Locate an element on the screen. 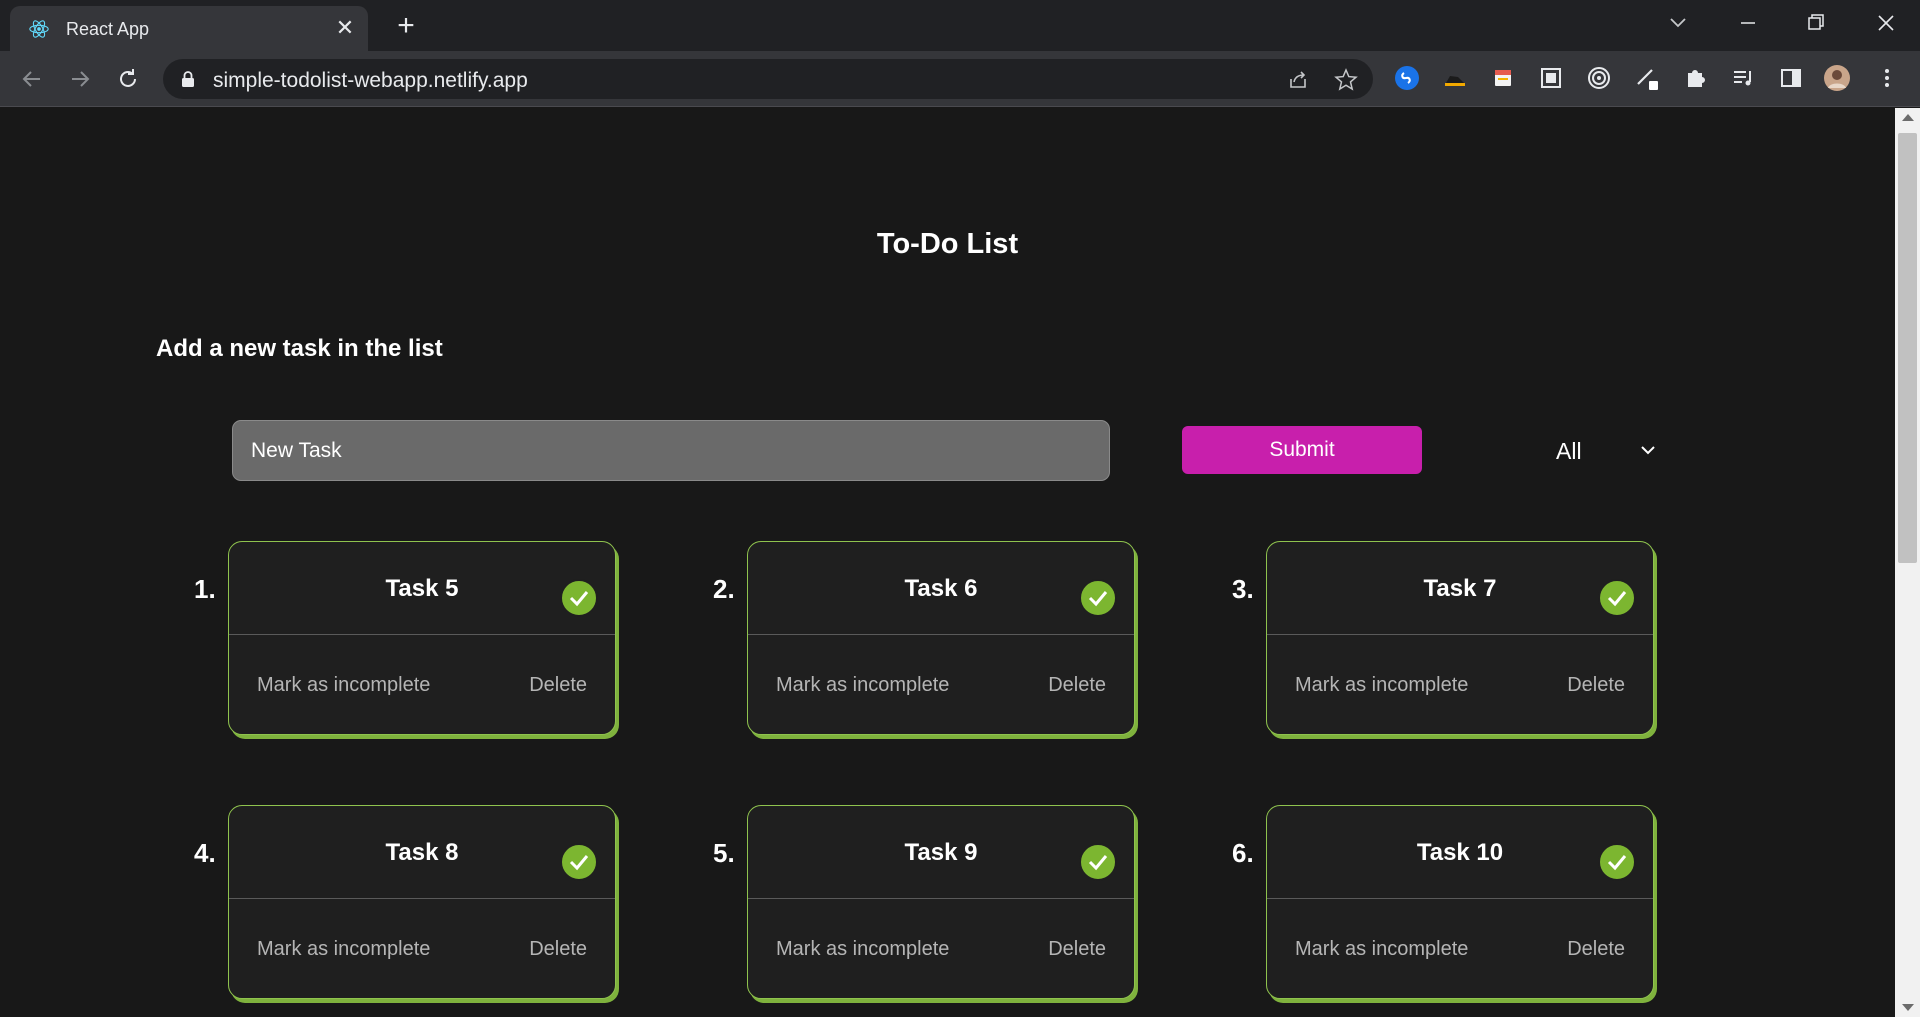 The height and width of the screenshot is (1017, 1920). pen-extension-icon is located at coordinates (1647, 78).